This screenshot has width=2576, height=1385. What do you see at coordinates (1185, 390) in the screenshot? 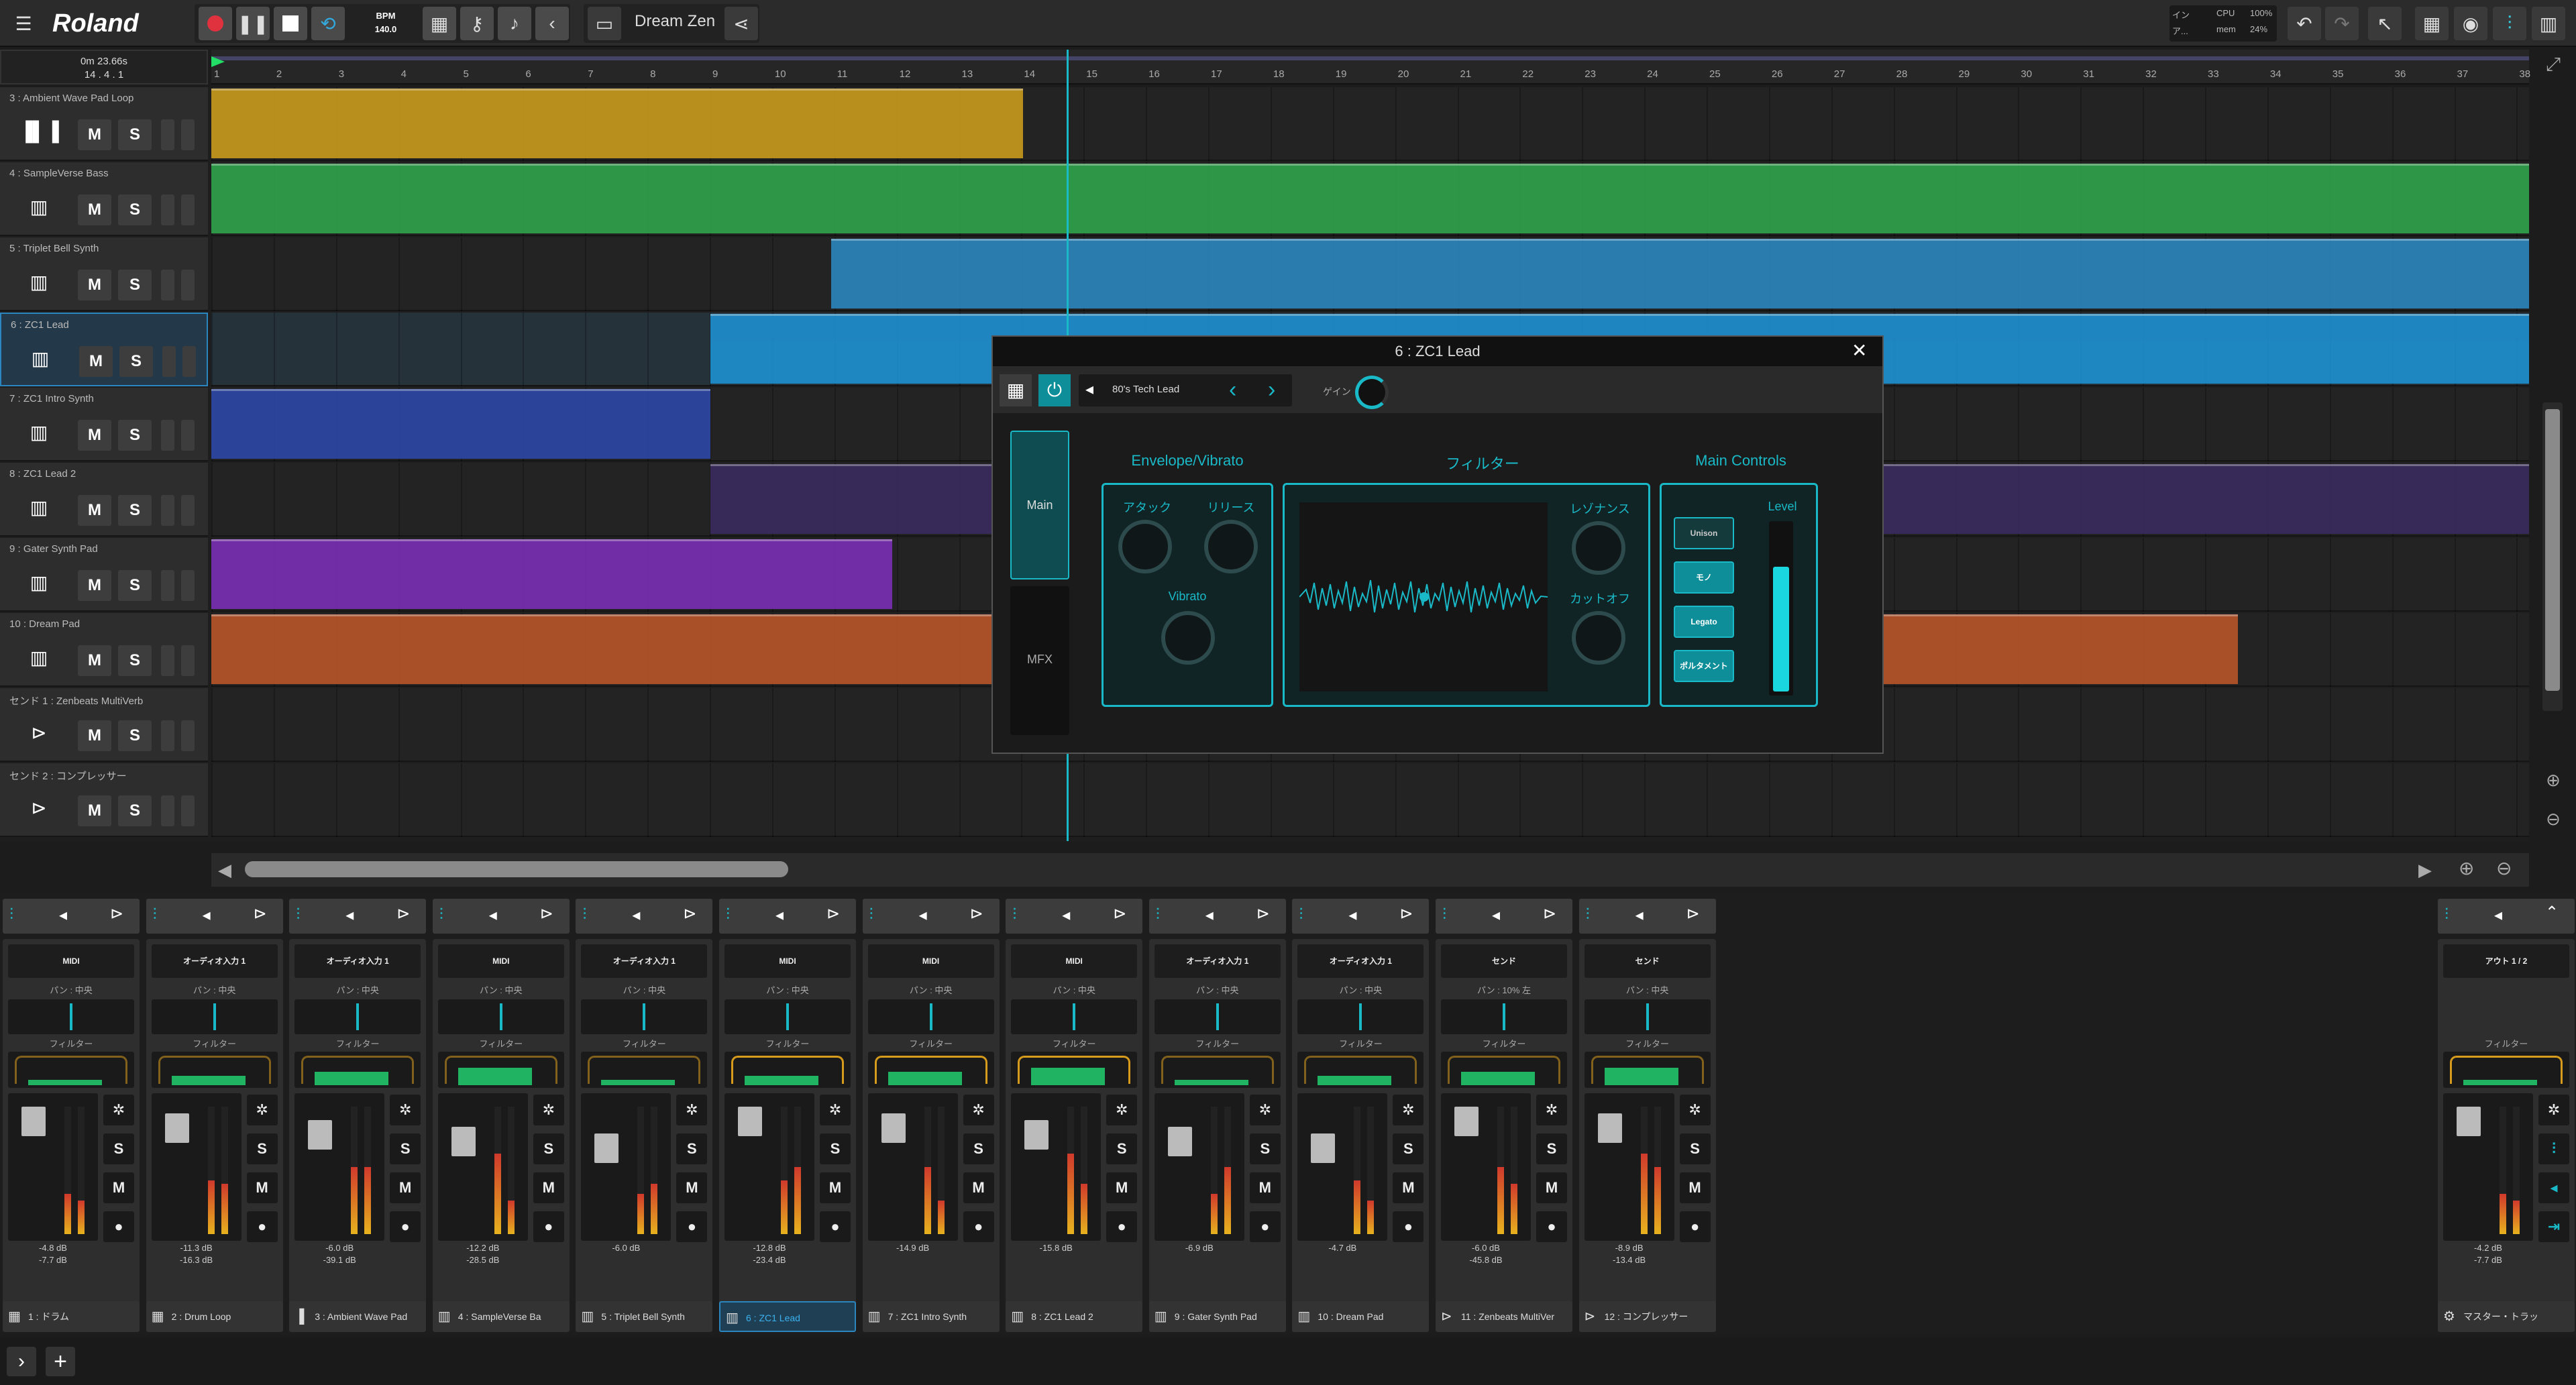
I see `preset-selector: ◂ 80's Tech Lead ‹ ›` at bounding box center [1185, 390].